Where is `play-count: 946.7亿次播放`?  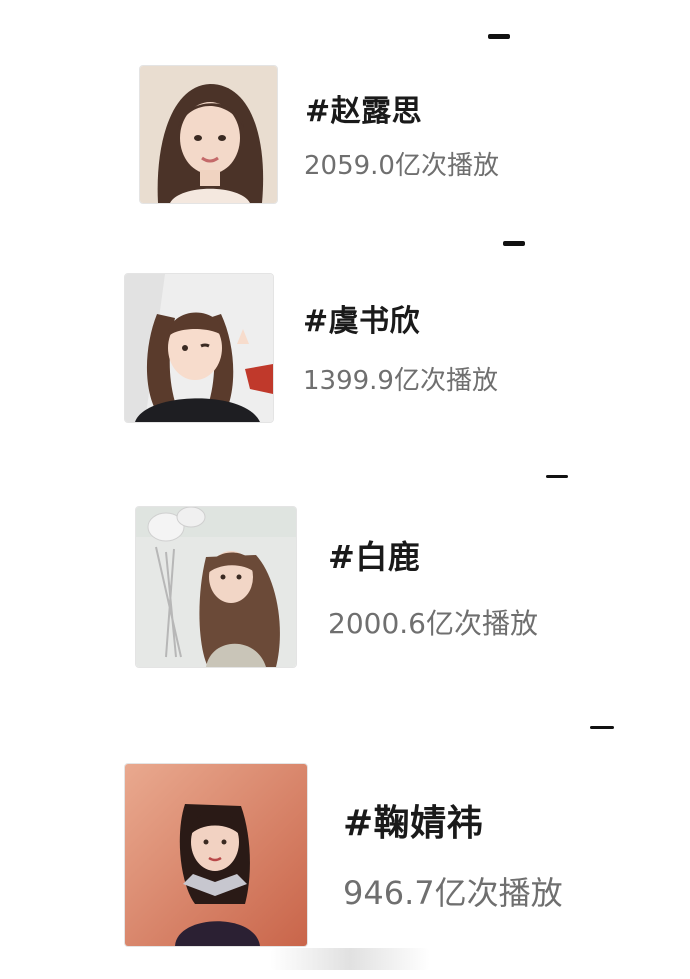 play-count: 946.7亿次播放 is located at coordinates (453, 893).